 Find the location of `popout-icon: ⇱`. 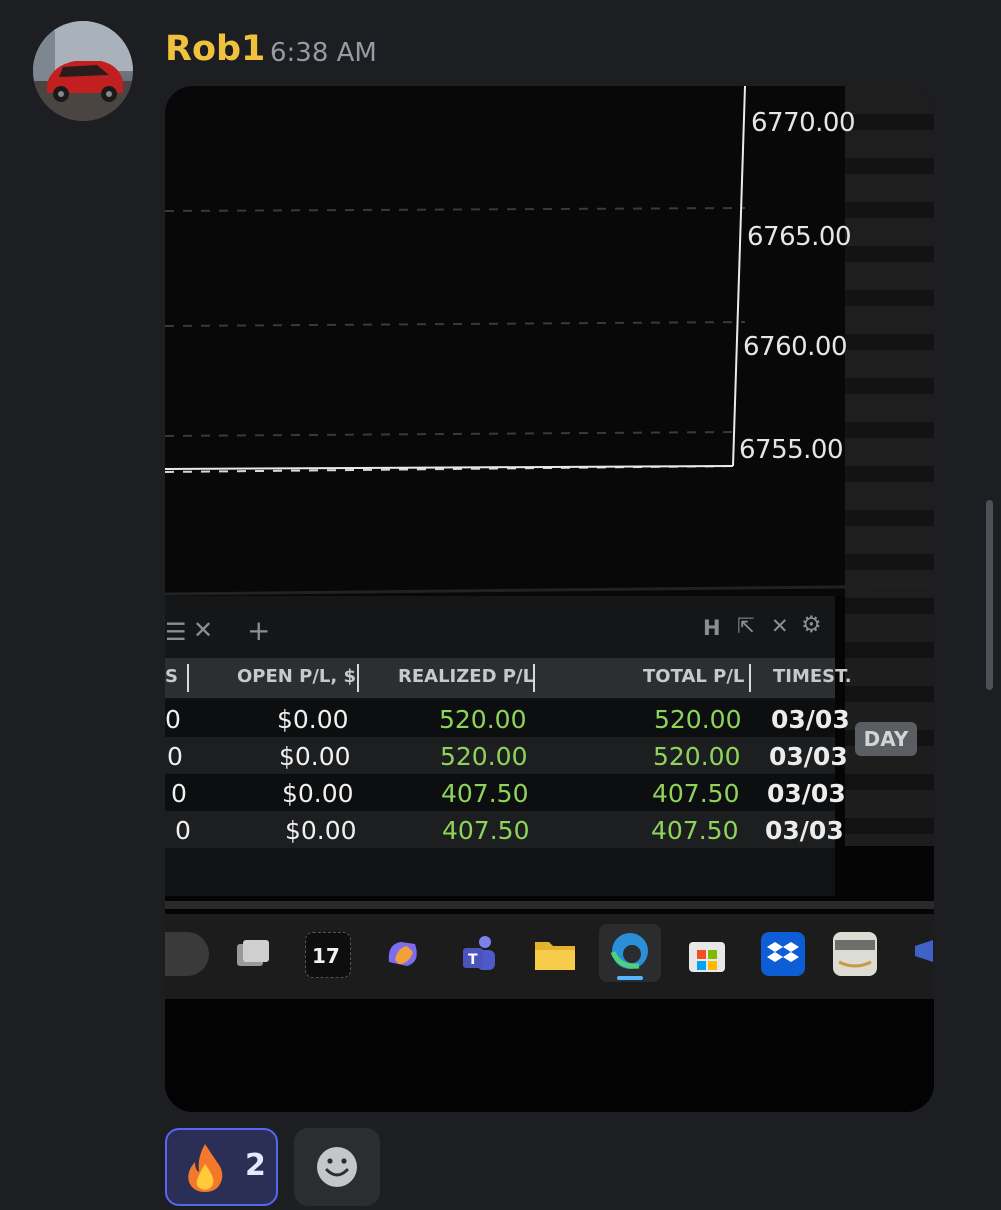

popout-icon: ⇱ is located at coordinates (746, 626).